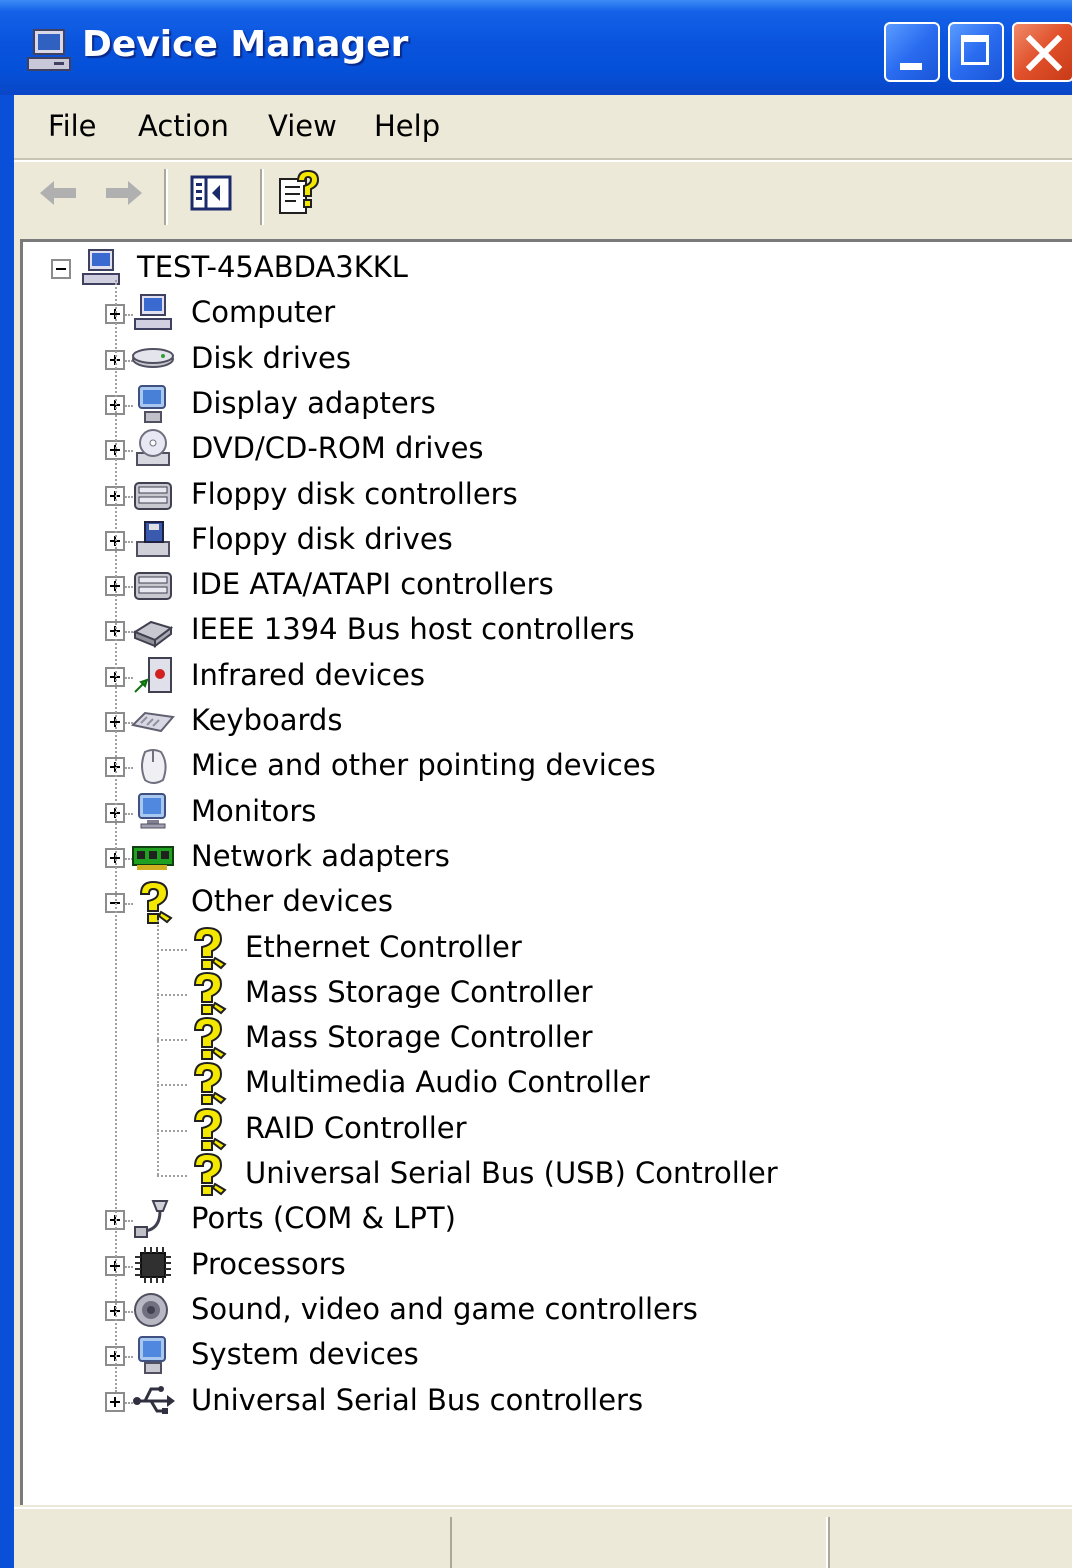 This screenshot has height=1568, width=1072. Describe the element at coordinates (153, 538) in the screenshot. I see `floppy-drive-icon` at that location.